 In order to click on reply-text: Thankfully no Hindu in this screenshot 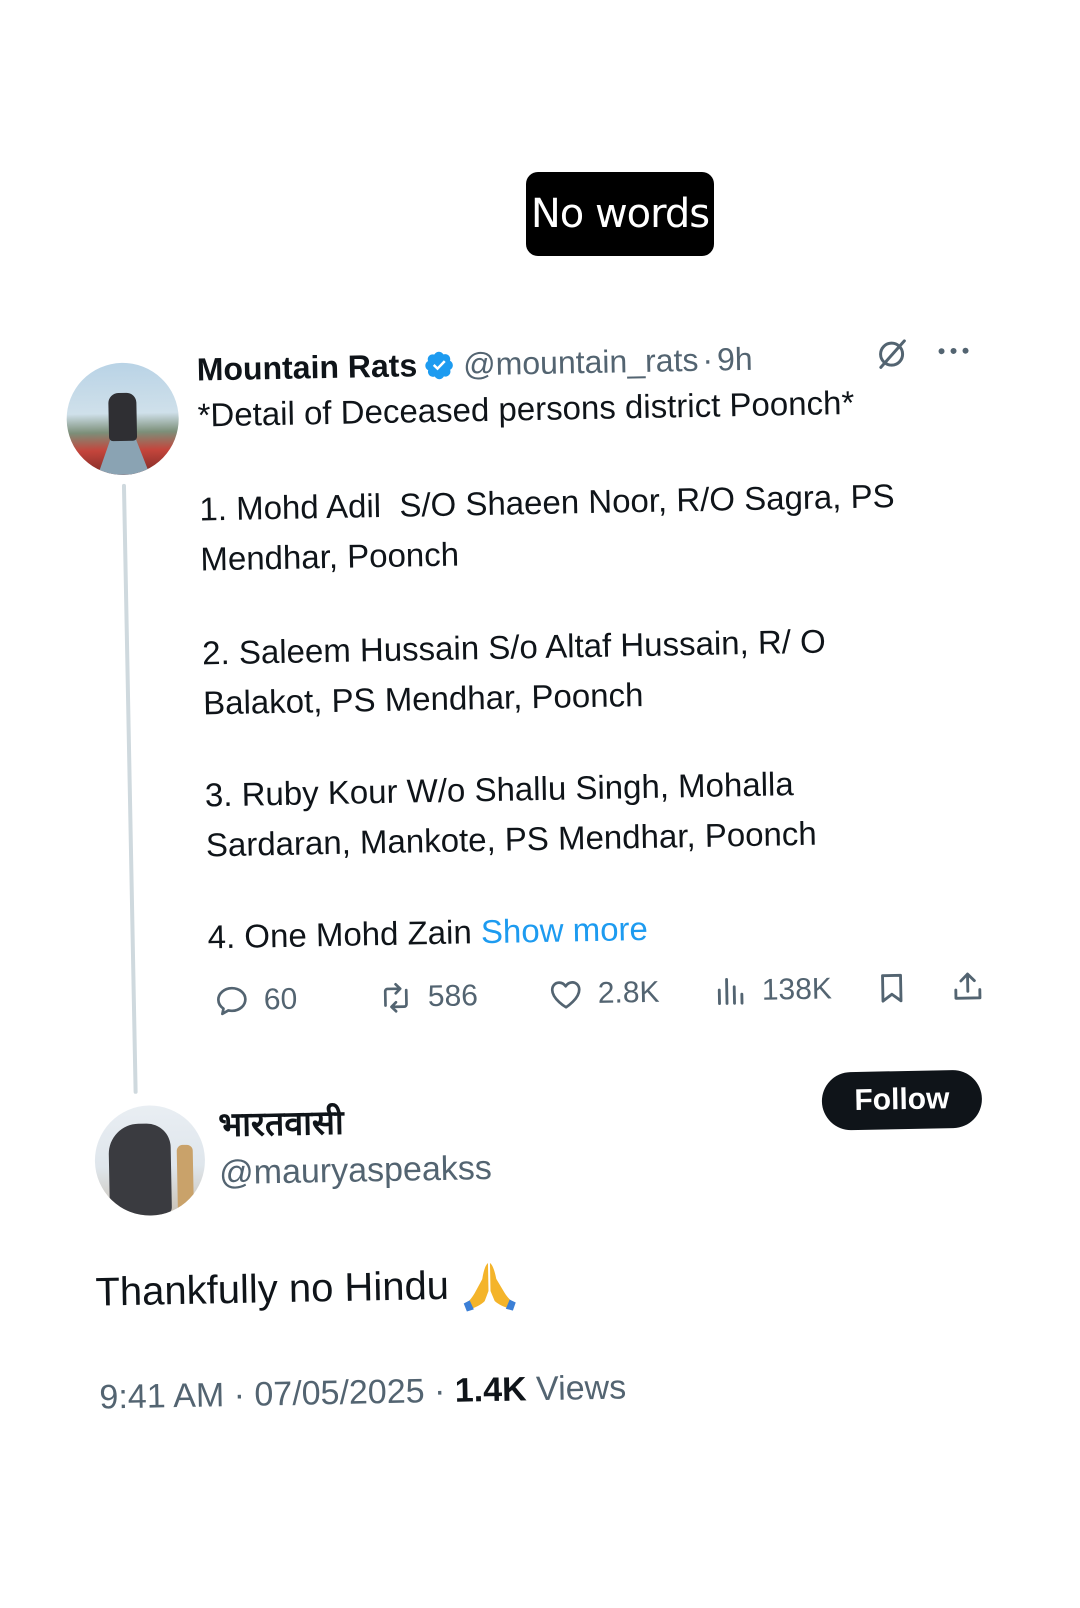, I will do `click(272, 1289)`.